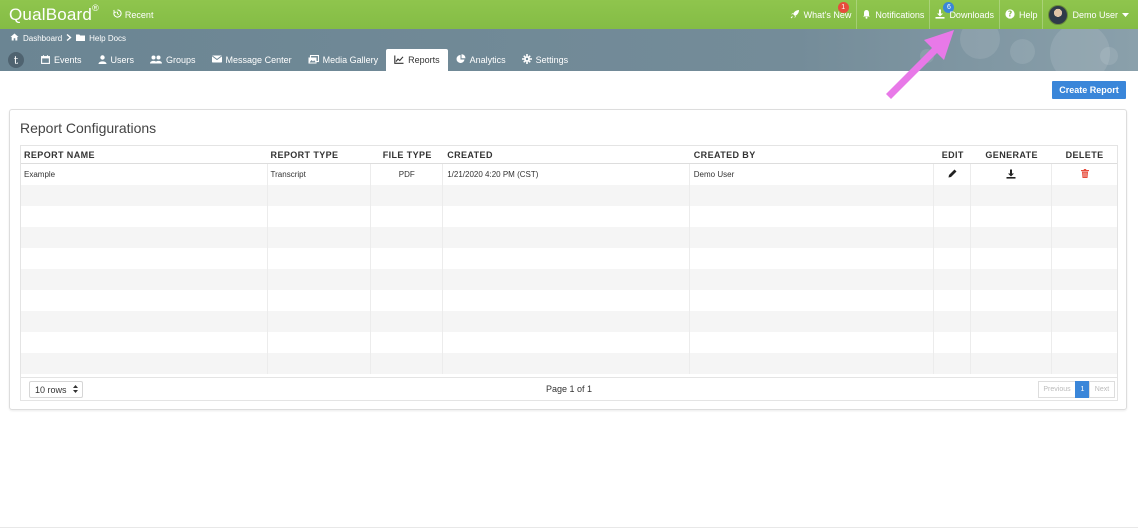  What do you see at coordinates (407, 174) in the screenshot?
I see `cell-file-type: PDF` at bounding box center [407, 174].